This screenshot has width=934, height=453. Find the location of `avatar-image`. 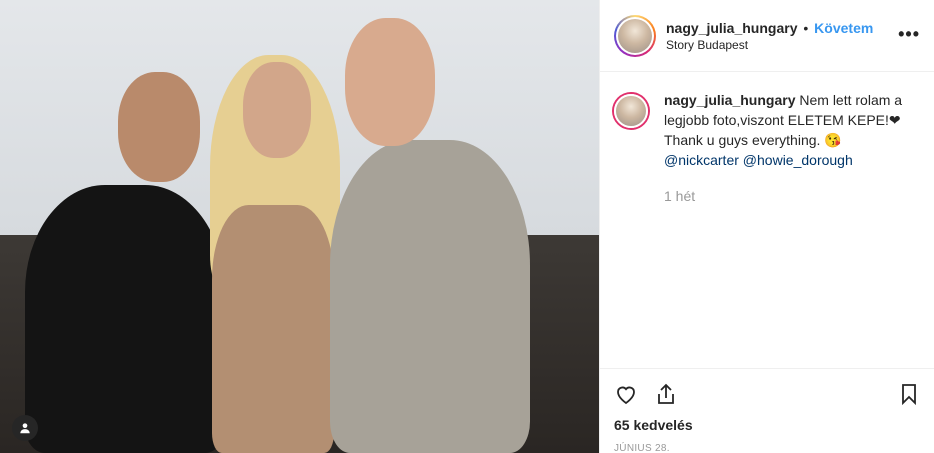

avatar-image is located at coordinates (635, 35).